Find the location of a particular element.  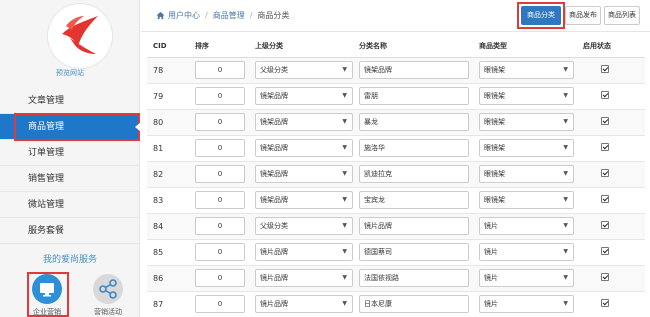

breadcrumb-section-link: 商品管理 is located at coordinates (229, 15).